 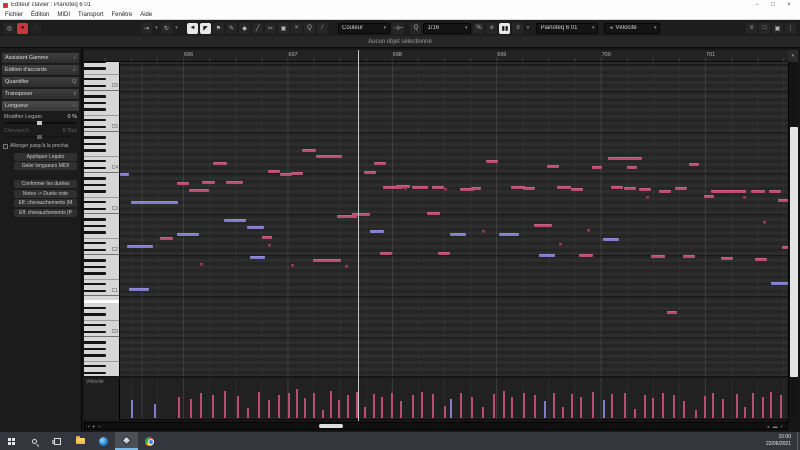 I want to click on lane-mini-controls: • ▾ +, so click(x=94, y=427).